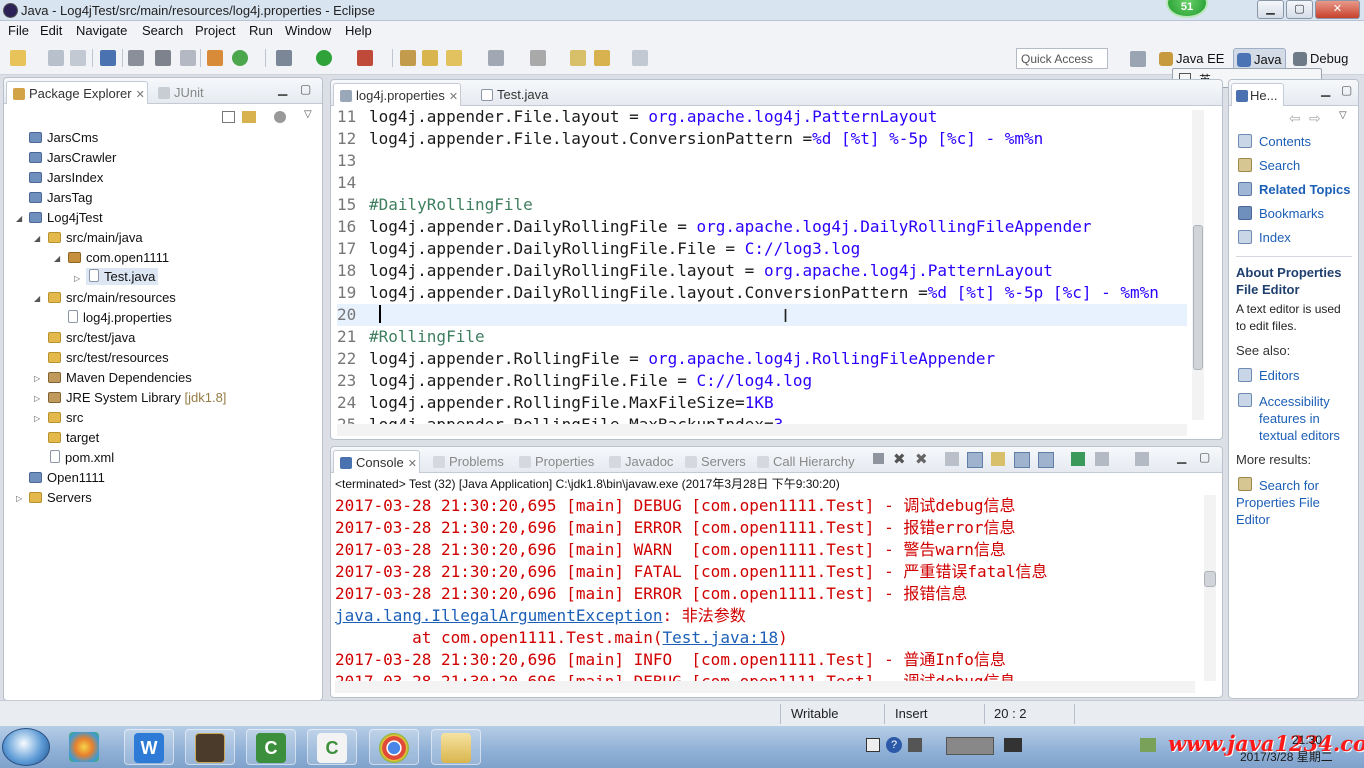 Image resolution: width=1364 pixels, height=768 pixels. What do you see at coordinates (641, 461) in the screenshot?
I see `tab-javadoc: Javadoc` at bounding box center [641, 461].